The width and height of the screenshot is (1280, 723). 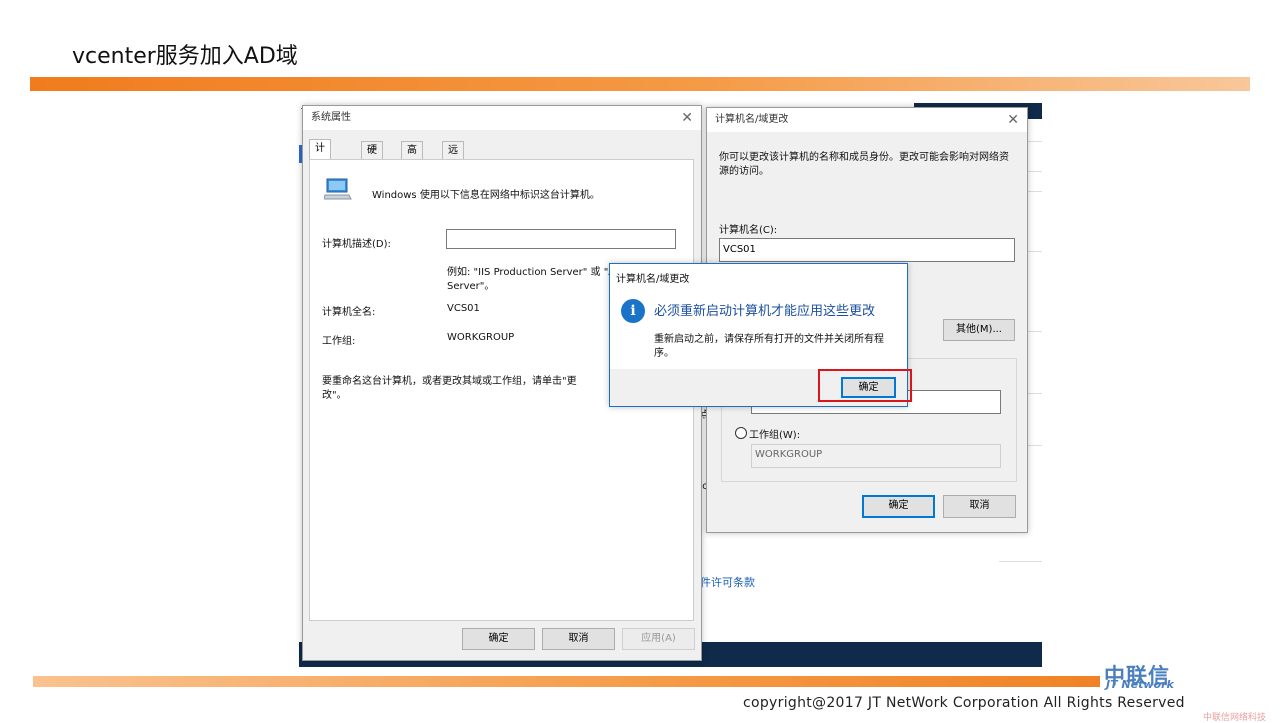 I want to click on workgroup-label: 工作组:, so click(x=339, y=341).